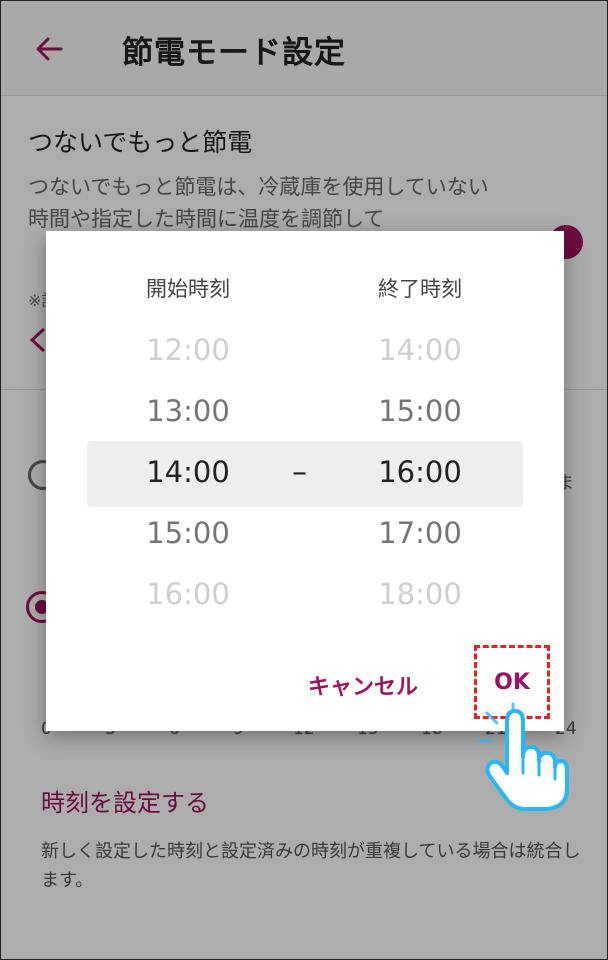 The height and width of the screenshot is (960, 608). Describe the element at coordinates (188, 472) in the screenshot. I see `start-time-selected: 14:00` at that location.